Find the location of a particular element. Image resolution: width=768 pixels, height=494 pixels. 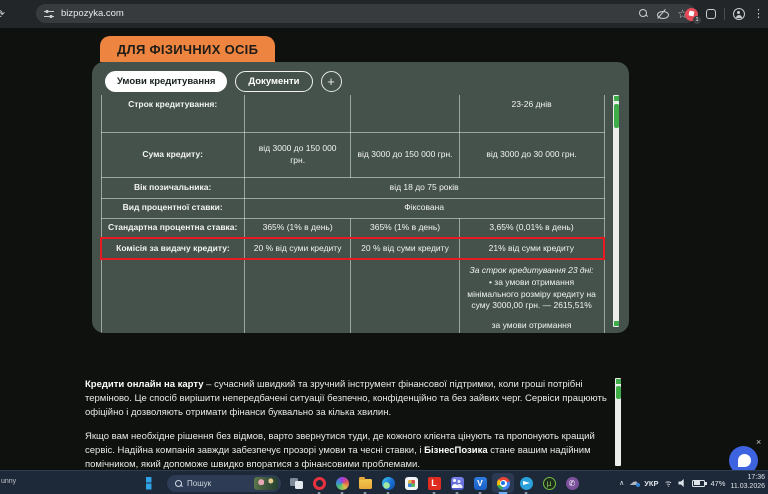

taskbar-search: Пошук is located at coordinates (224, 483).